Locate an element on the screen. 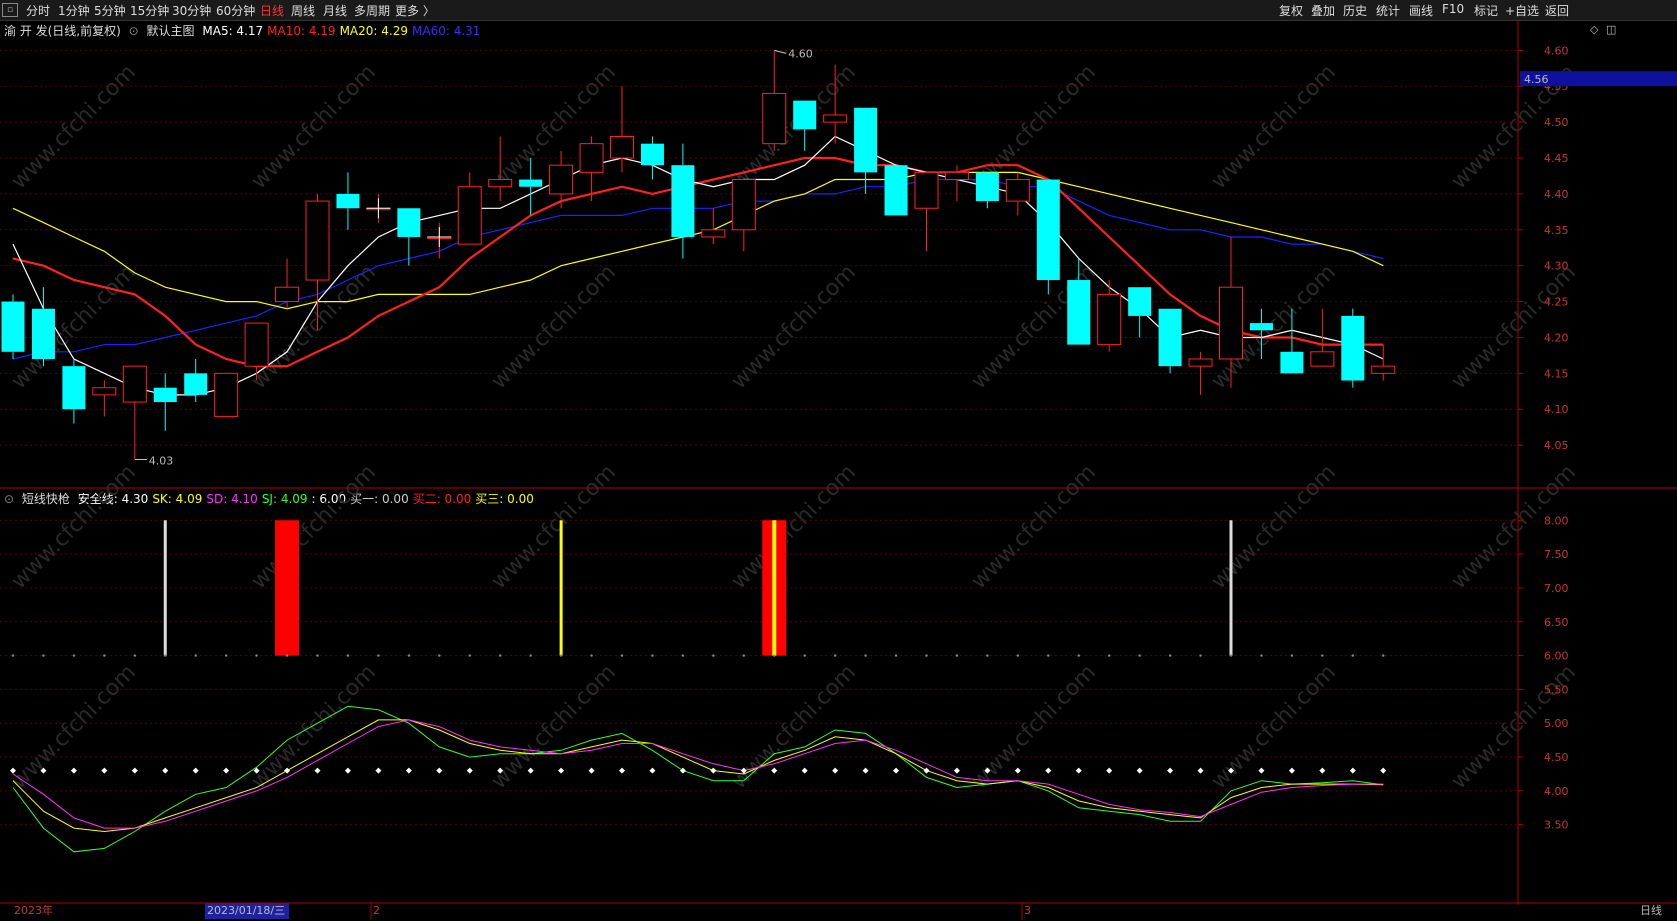 This screenshot has width=1677, height=921. low-marker: 4.03 is located at coordinates (161, 460).